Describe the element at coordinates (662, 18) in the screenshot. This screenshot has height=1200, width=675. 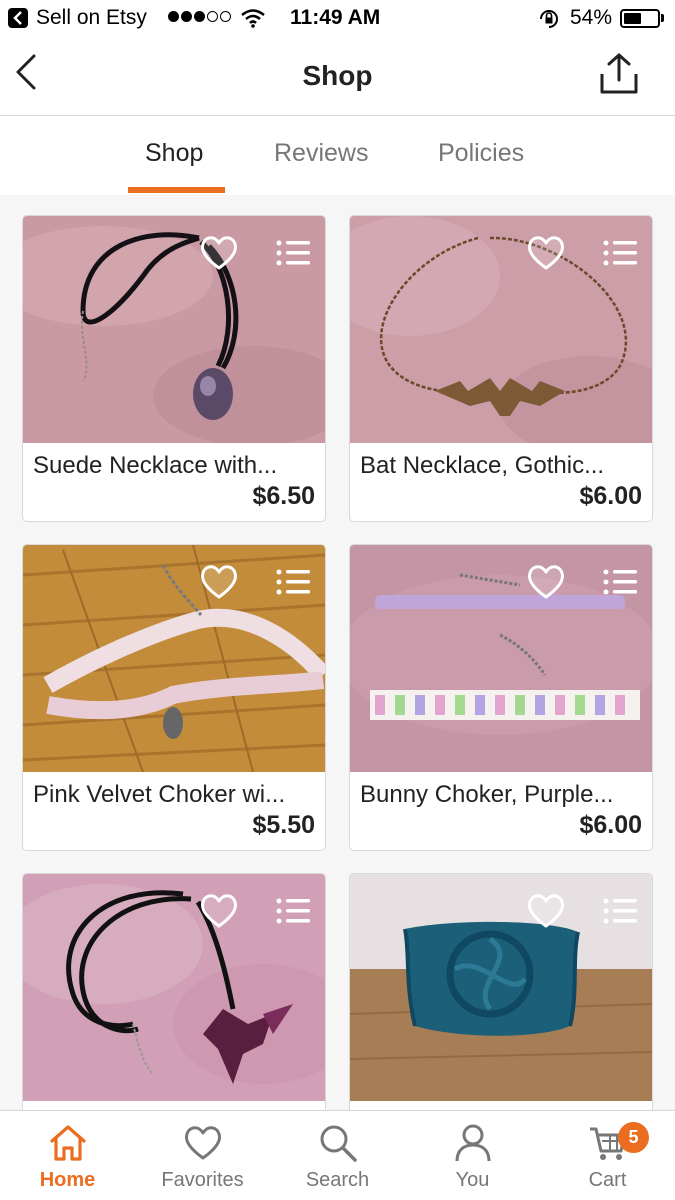
I see `battery-tip` at that location.